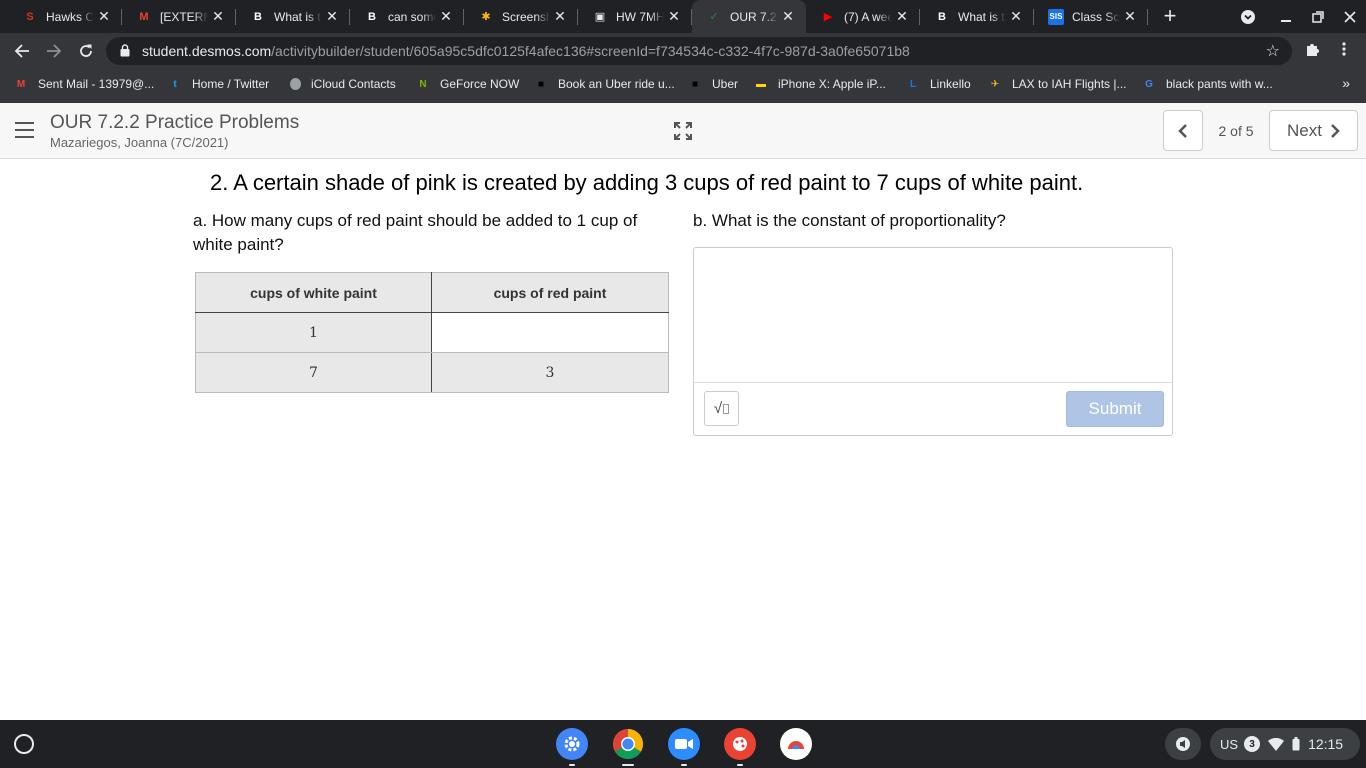 Image resolution: width=1366 pixels, height=768 pixels. I want to click on launcher-icon, so click(24, 744).